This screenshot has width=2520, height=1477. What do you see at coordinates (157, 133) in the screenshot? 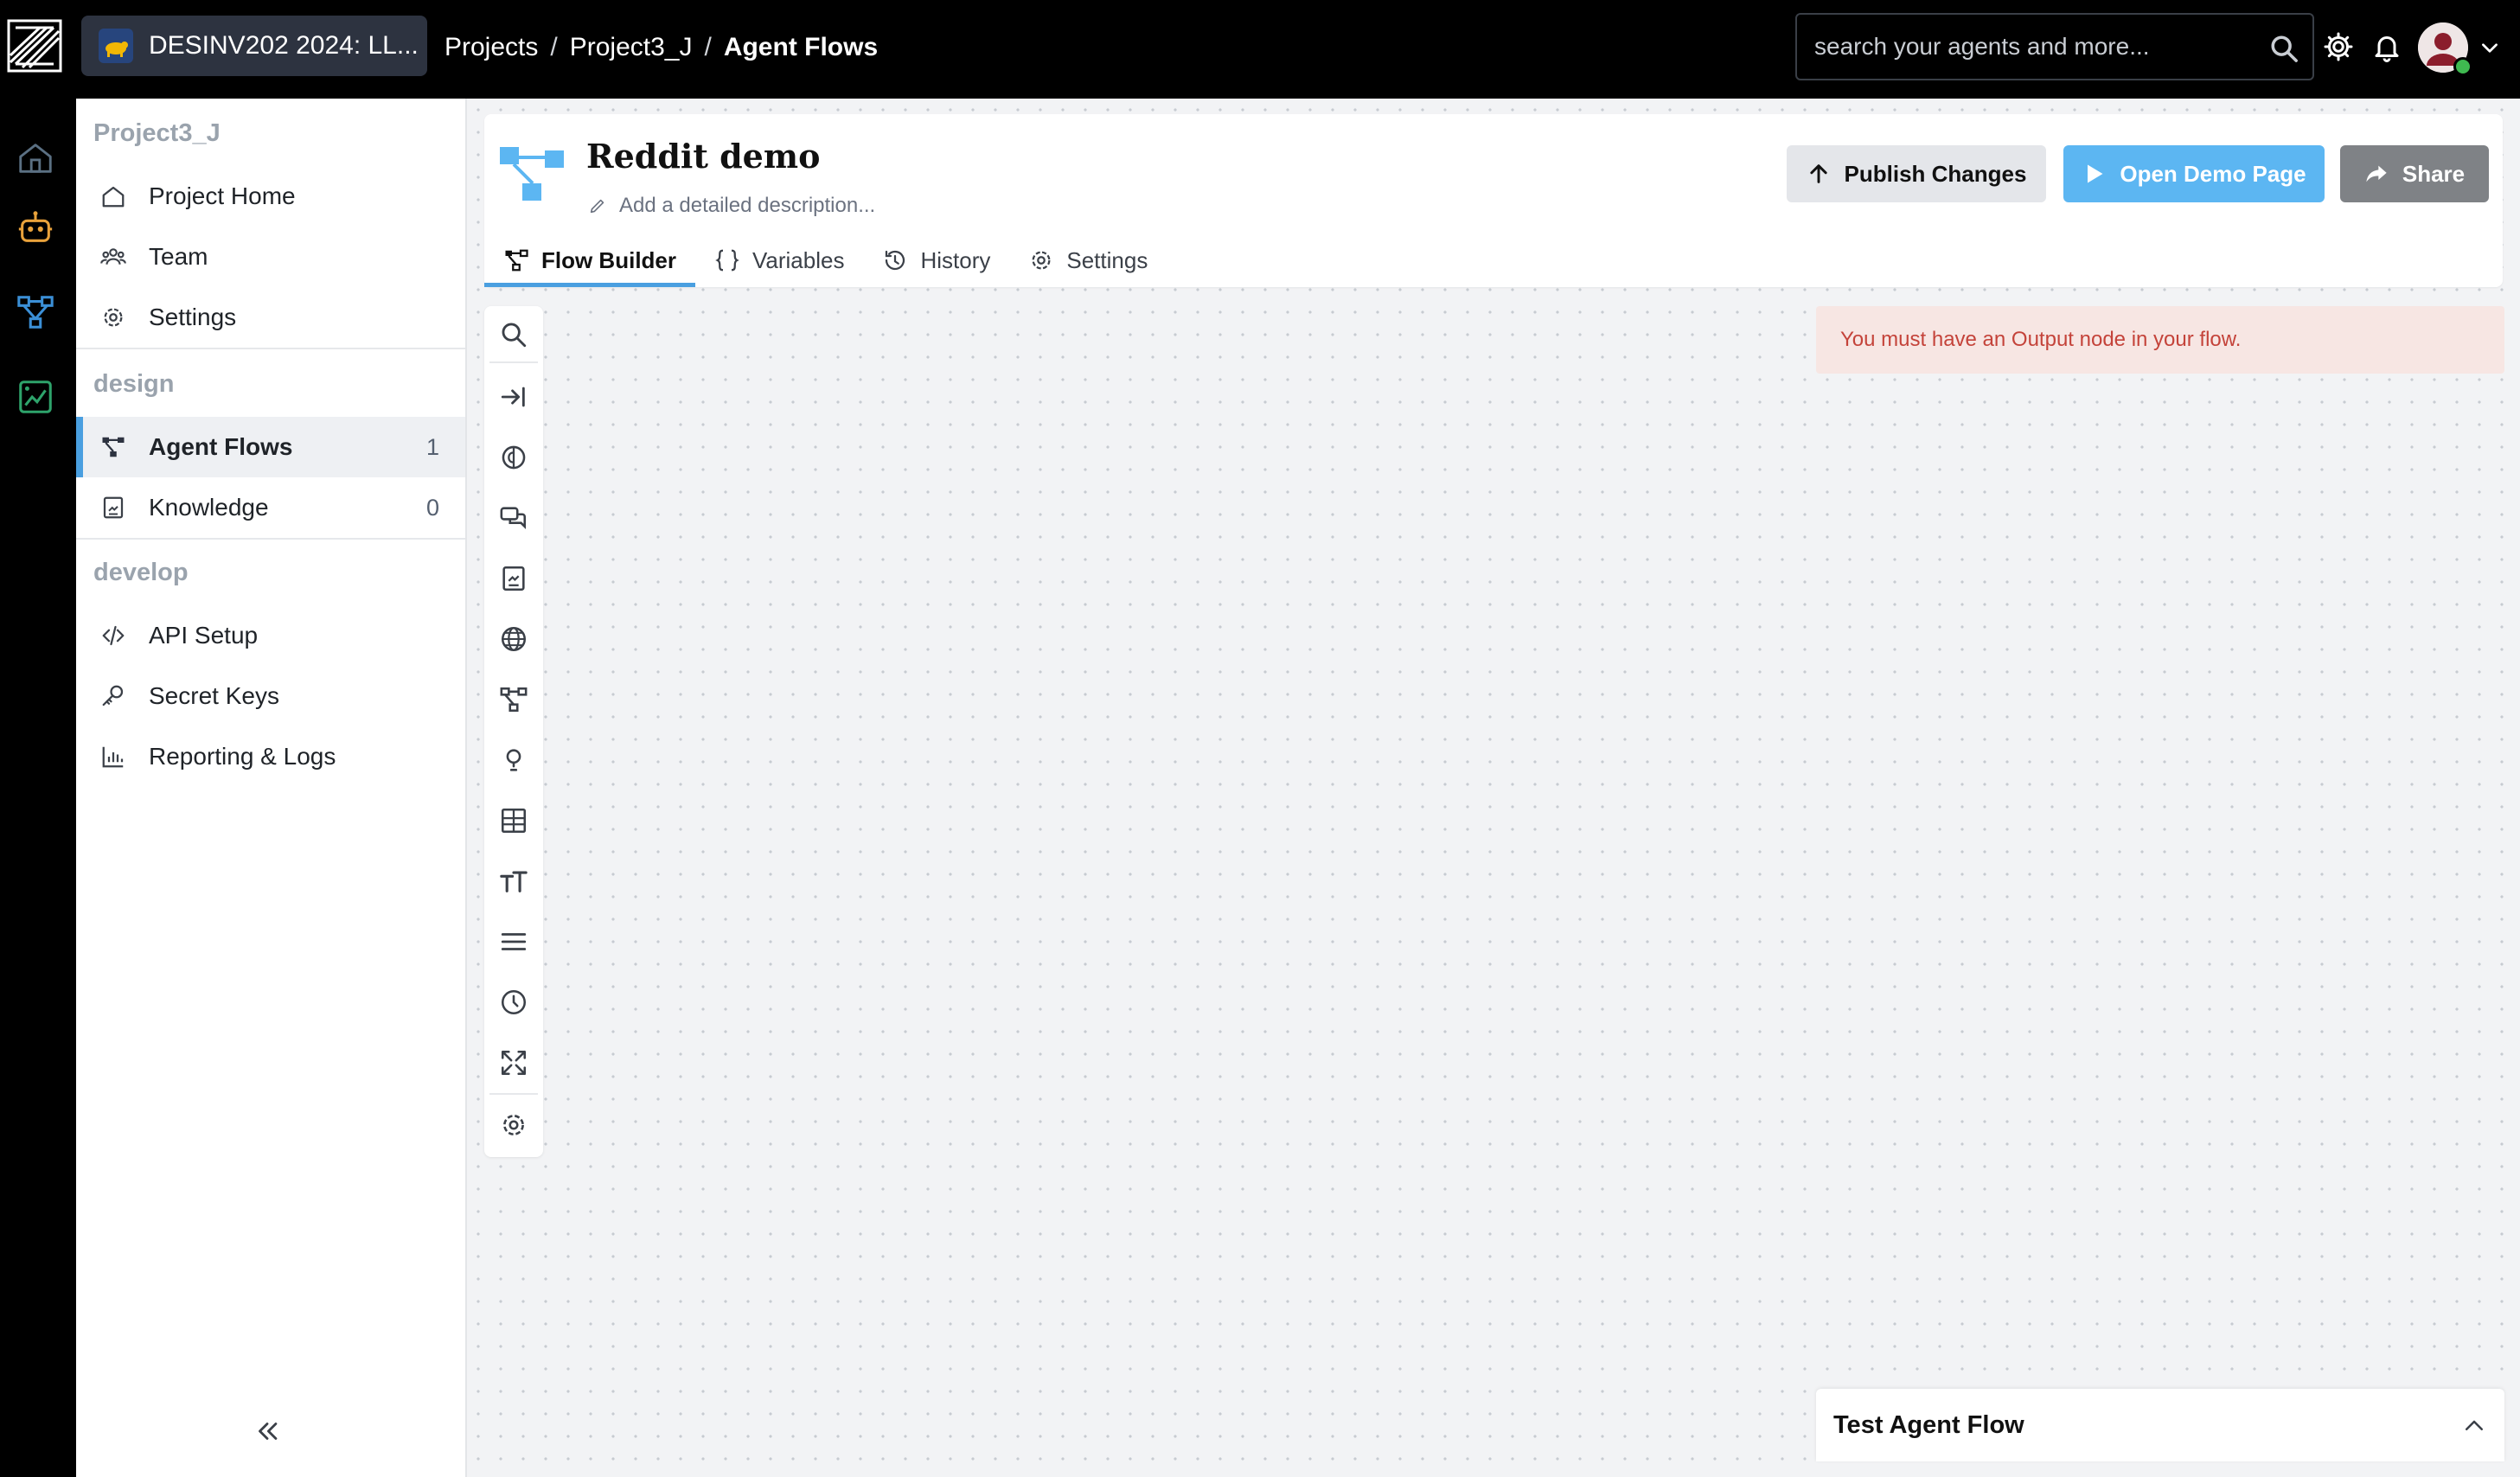
I see `sidebar-project-name: Project3_J` at bounding box center [157, 133].